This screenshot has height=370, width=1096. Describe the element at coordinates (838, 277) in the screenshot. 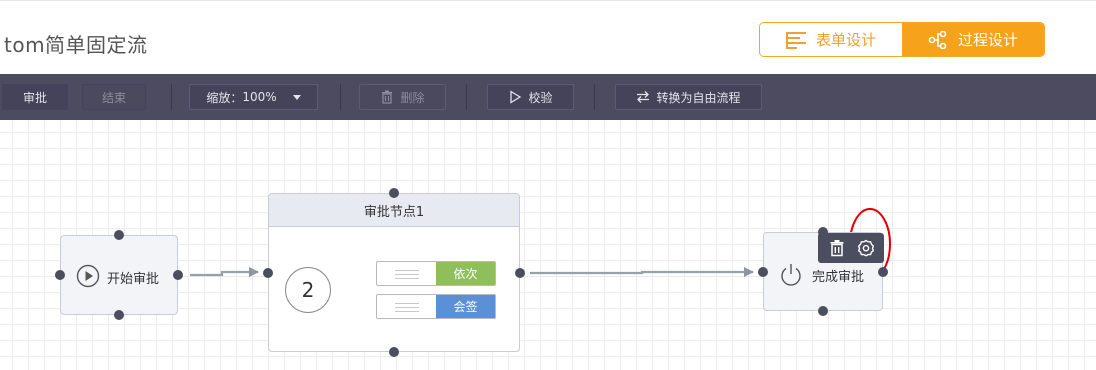

I see `end-node-label: 完成审批` at that location.